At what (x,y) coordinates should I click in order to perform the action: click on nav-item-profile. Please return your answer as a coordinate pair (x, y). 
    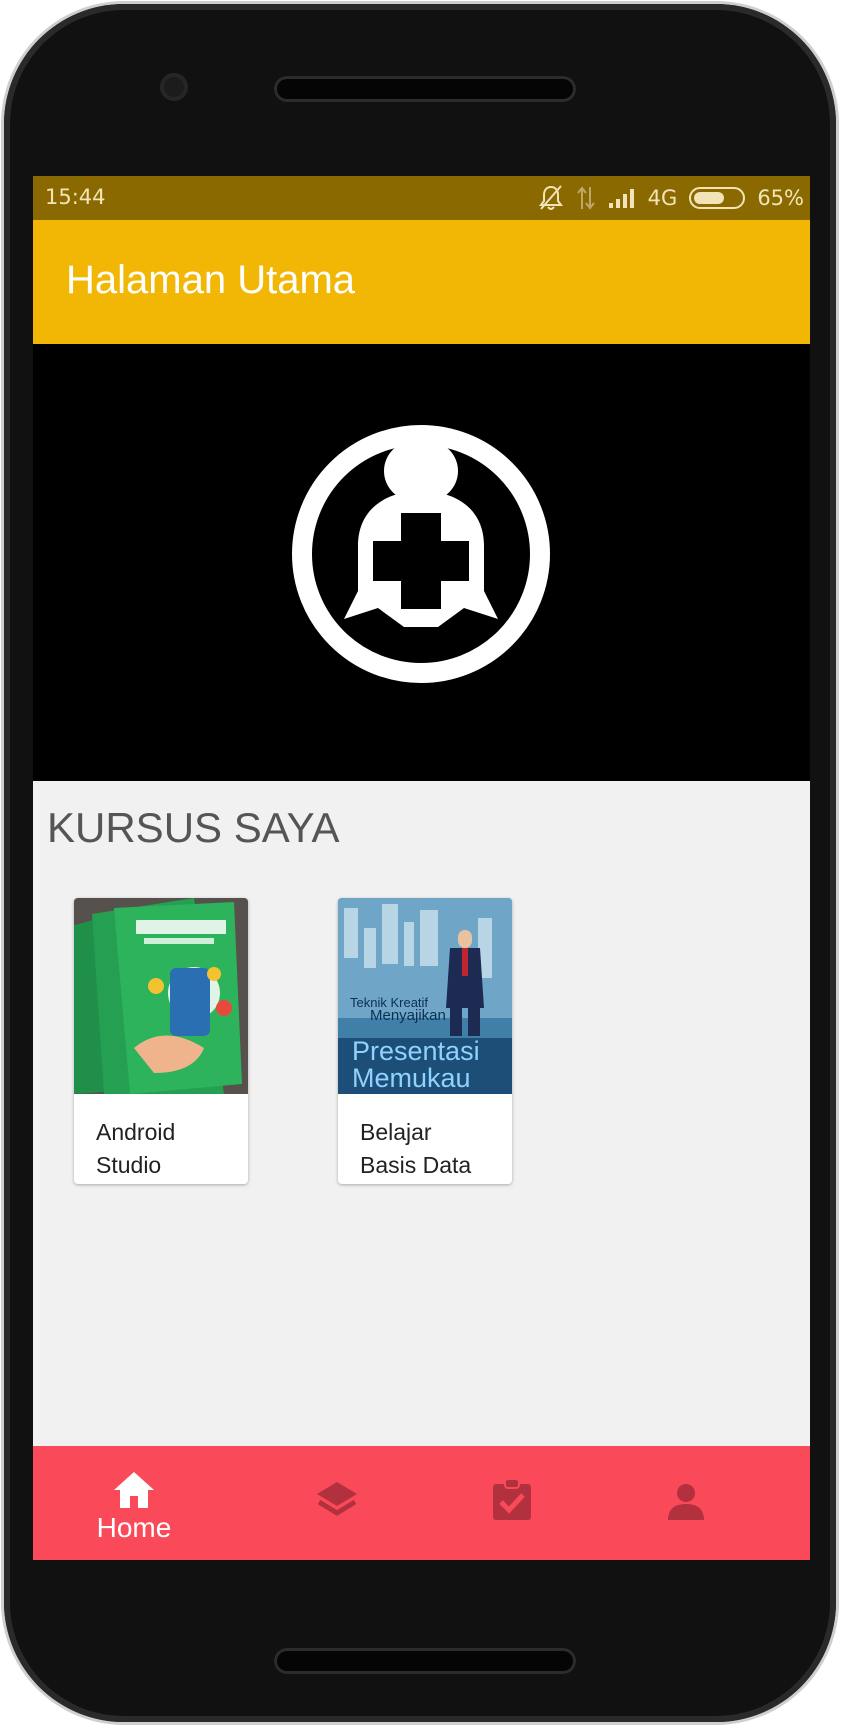
    Looking at the image, I should click on (686, 1503).